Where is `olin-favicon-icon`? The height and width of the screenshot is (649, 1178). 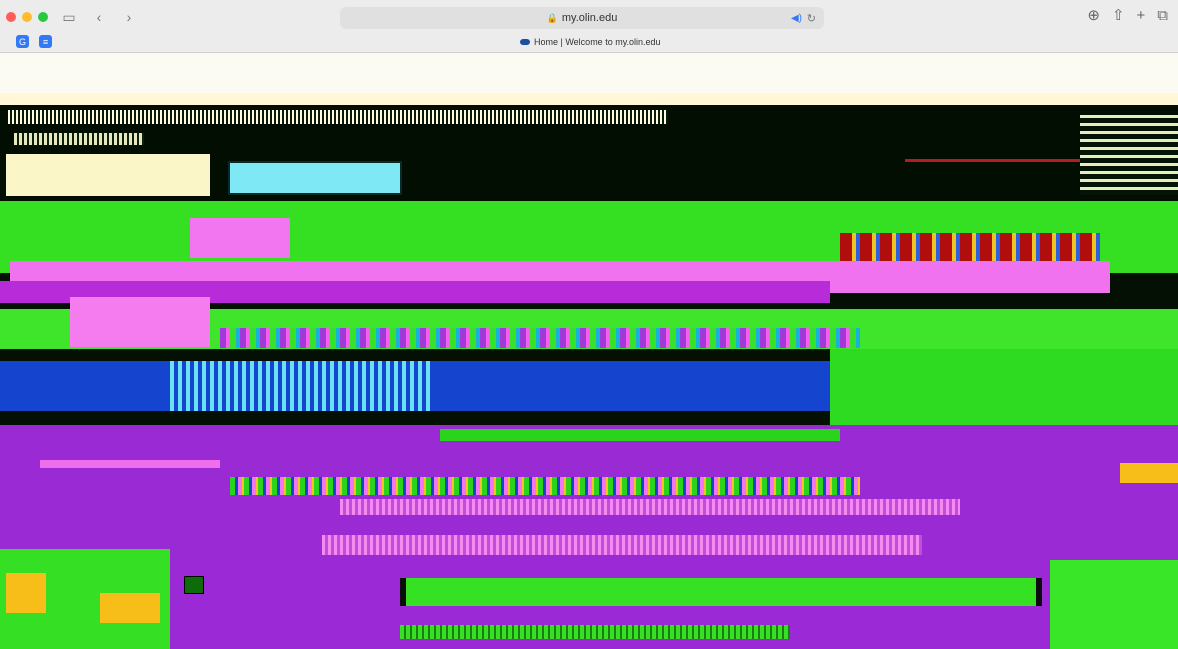
olin-favicon-icon is located at coordinates (525, 42).